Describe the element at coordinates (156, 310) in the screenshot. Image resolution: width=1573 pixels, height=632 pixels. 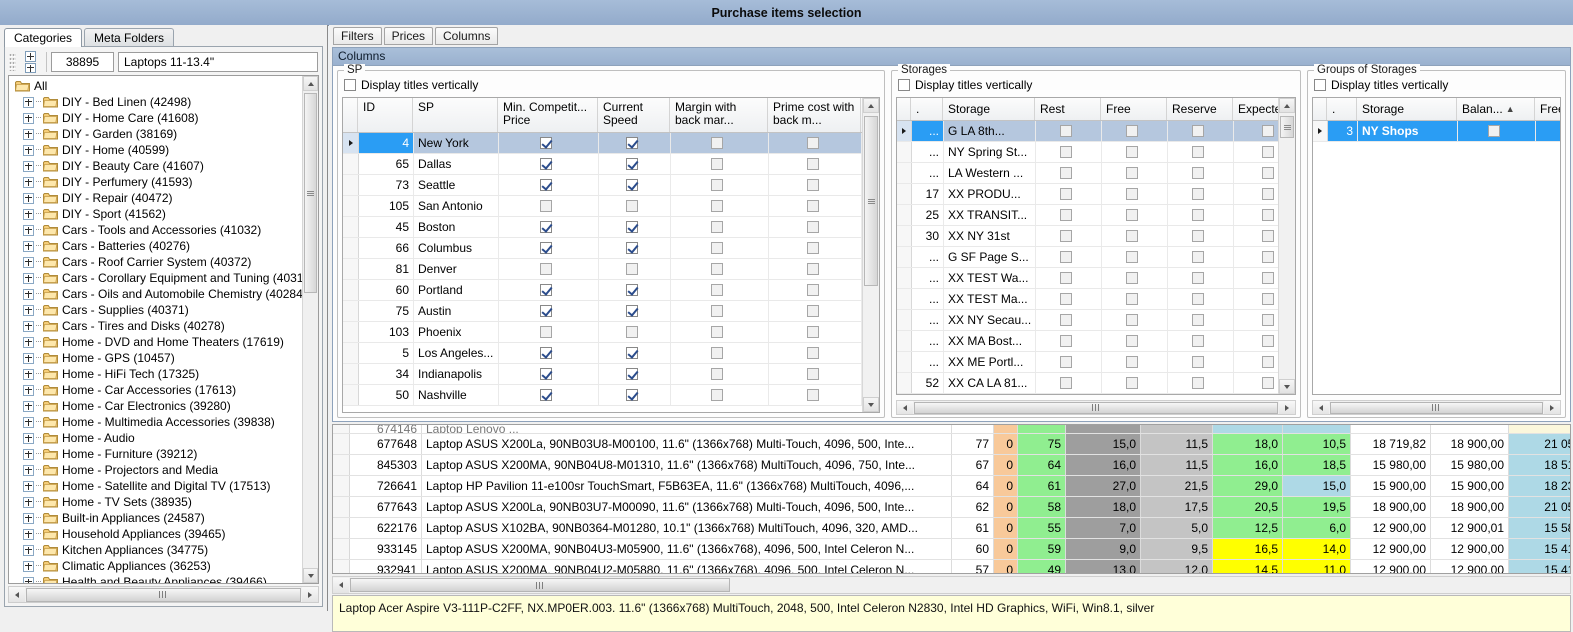
I see `tree-node: Cars - Supplies (40371)` at that location.